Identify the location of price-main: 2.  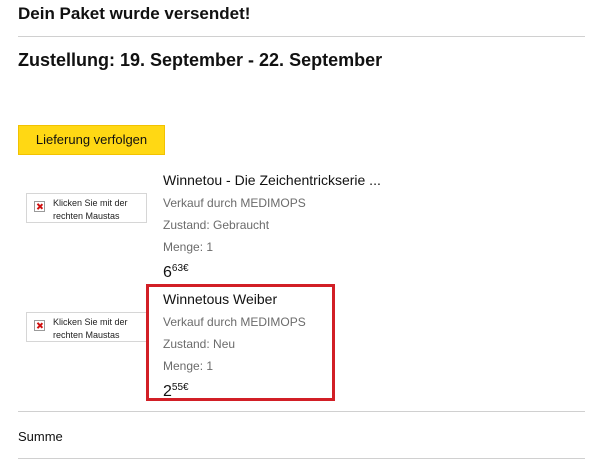
(167, 391).